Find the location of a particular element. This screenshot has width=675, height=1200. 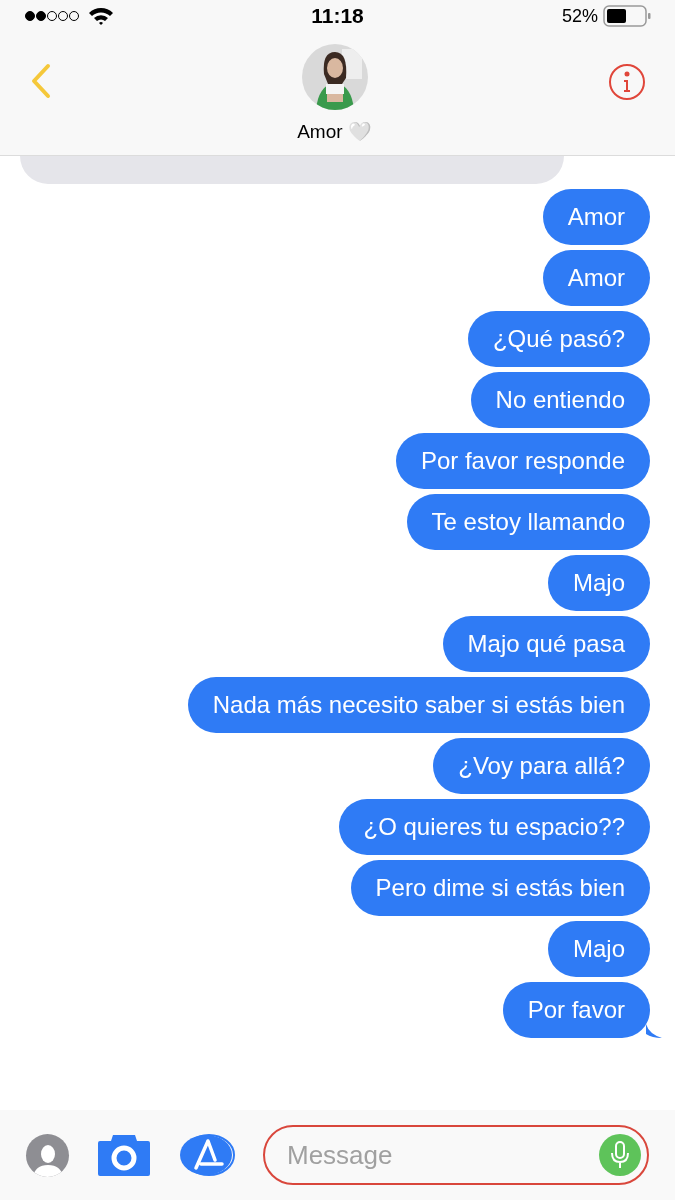

message-field: Message is located at coordinates (456, 1155).